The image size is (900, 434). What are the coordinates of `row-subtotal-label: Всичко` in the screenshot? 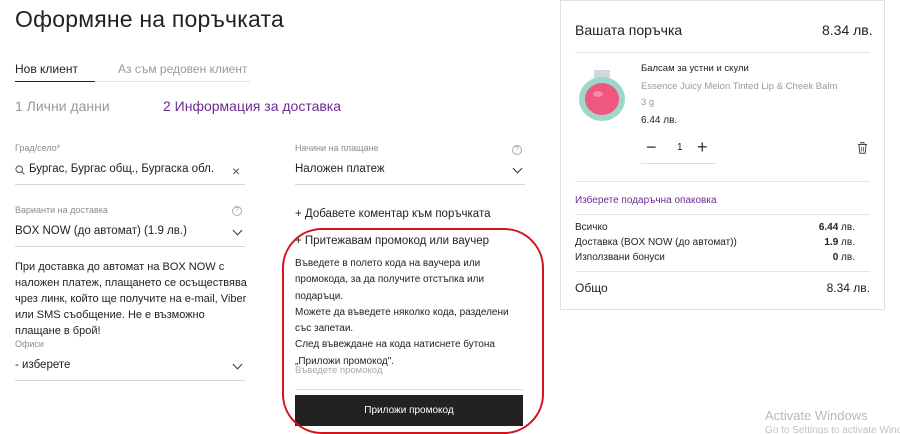 It's located at (591, 227).